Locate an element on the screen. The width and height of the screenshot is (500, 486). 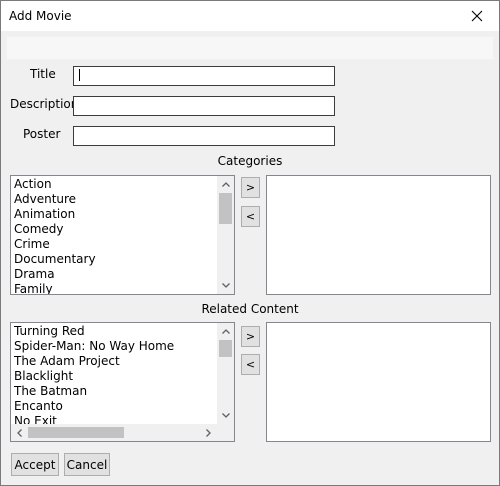
list-item: Documentary is located at coordinates (54, 259).